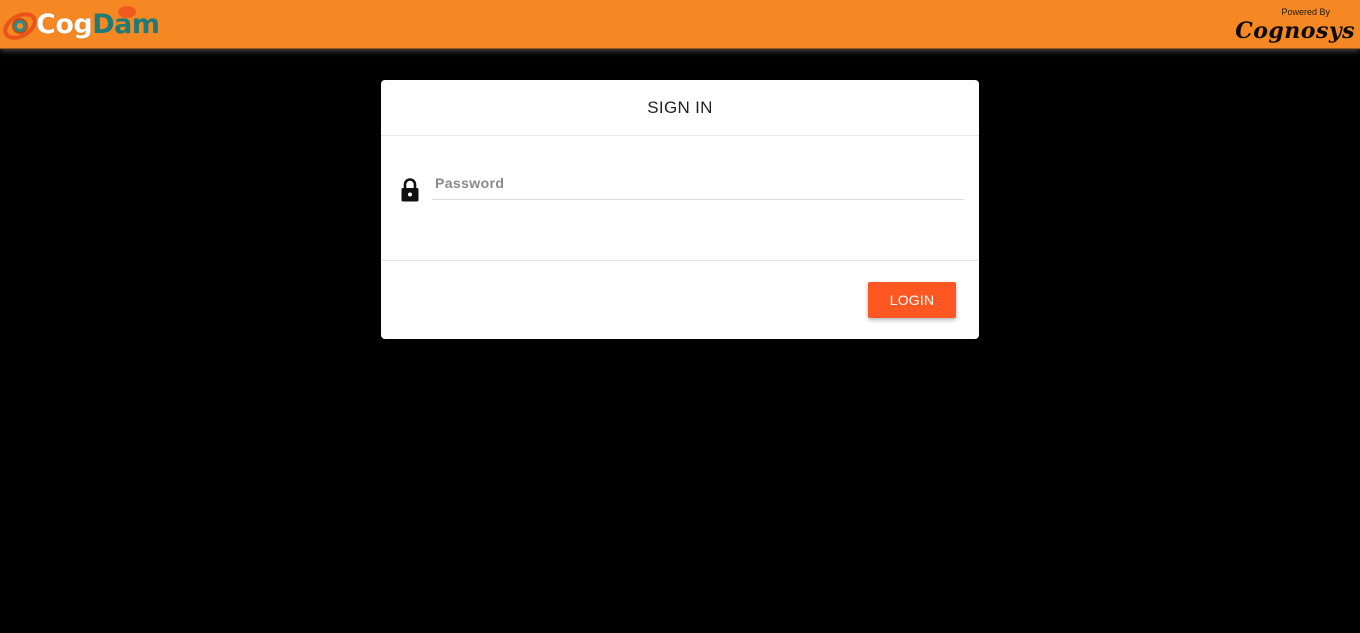  What do you see at coordinates (1305, 12) in the screenshot?
I see `powered-by-label: Powered By` at bounding box center [1305, 12].